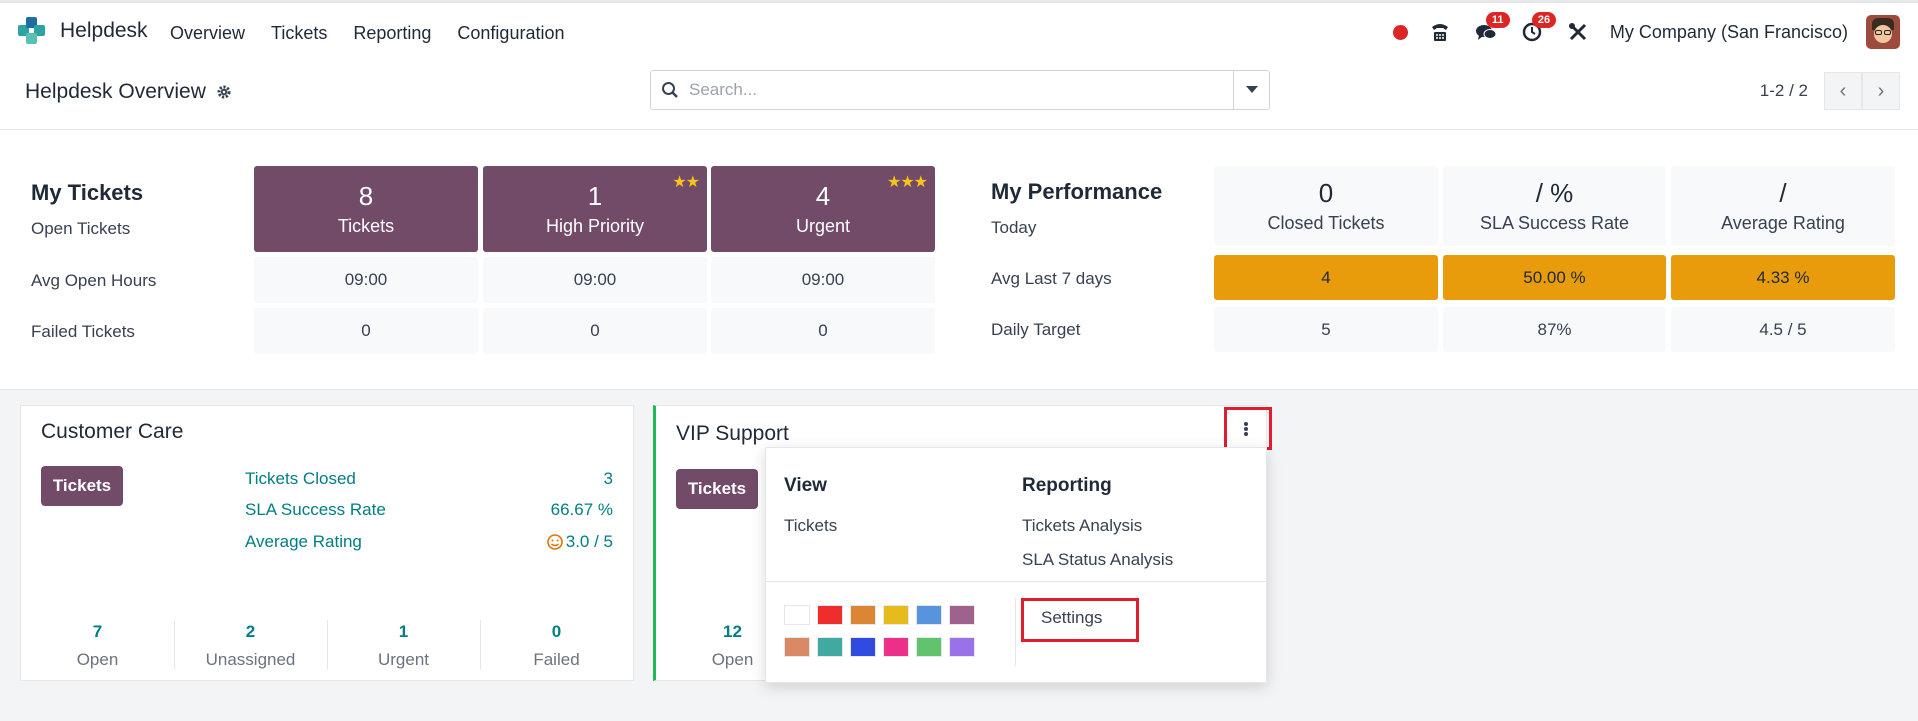 This screenshot has width=1918, height=721. What do you see at coordinates (810, 526) in the screenshot?
I see `dropdown-view-tickets: Tickets` at bounding box center [810, 526].